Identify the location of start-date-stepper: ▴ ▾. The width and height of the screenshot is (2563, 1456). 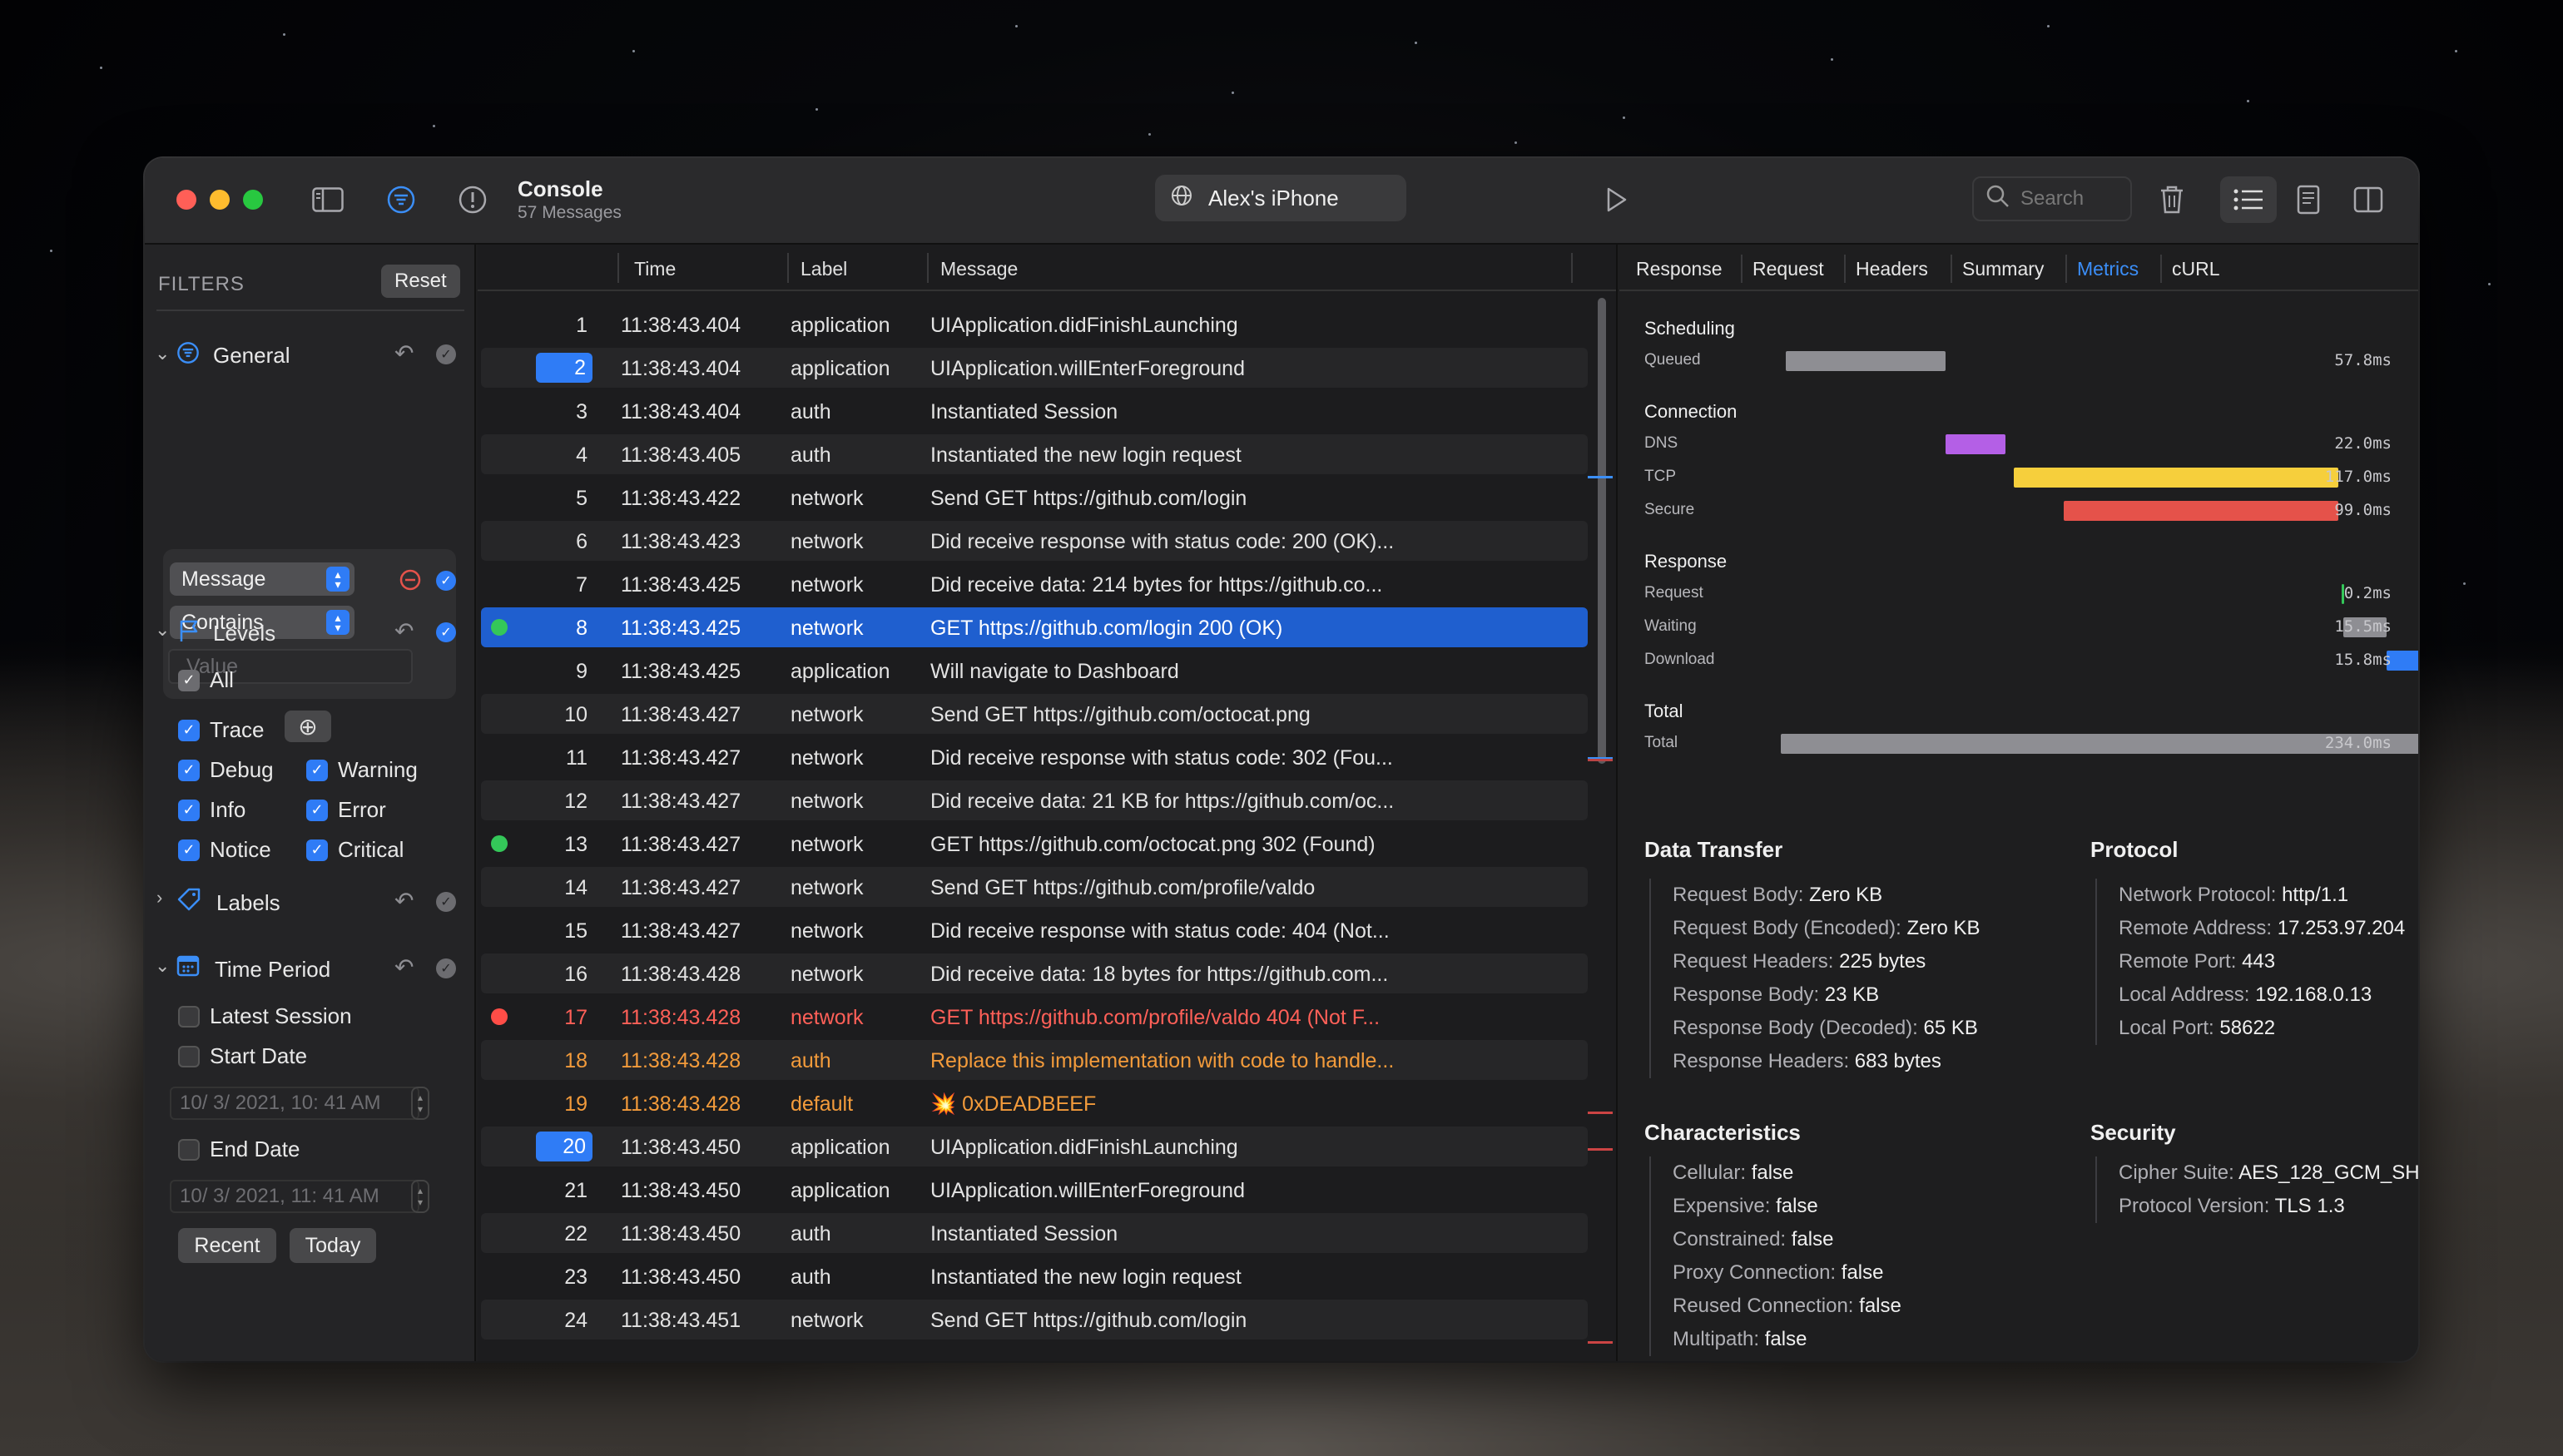
(420, 1103).